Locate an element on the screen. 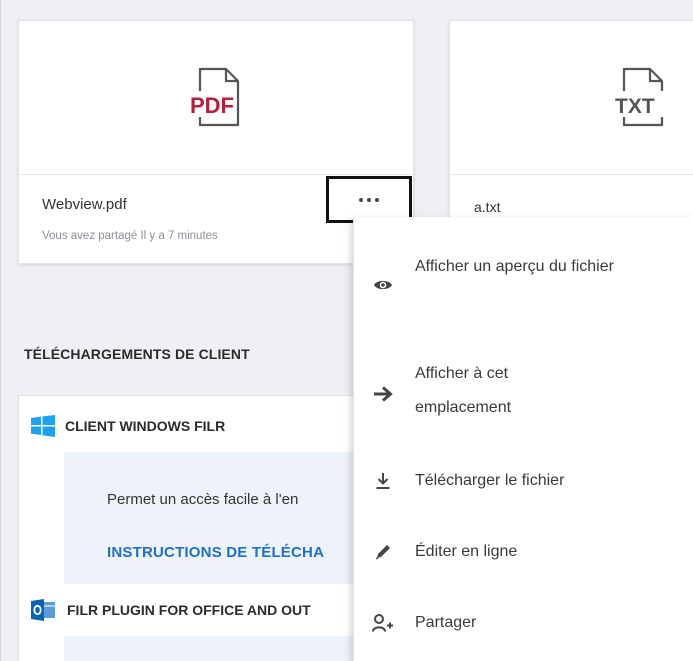 The width and height of the screenshot is (693, 661). client-windows-header: CLIENT WINDOWS FILR is located at coordinates (128, 426).